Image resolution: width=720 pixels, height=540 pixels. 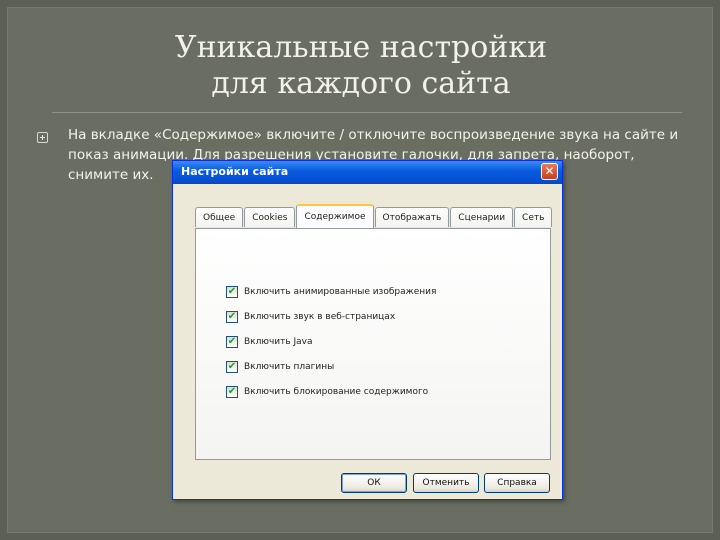 I want to click on dialog-title: Настройки сайта, so click(x=235, y=171).